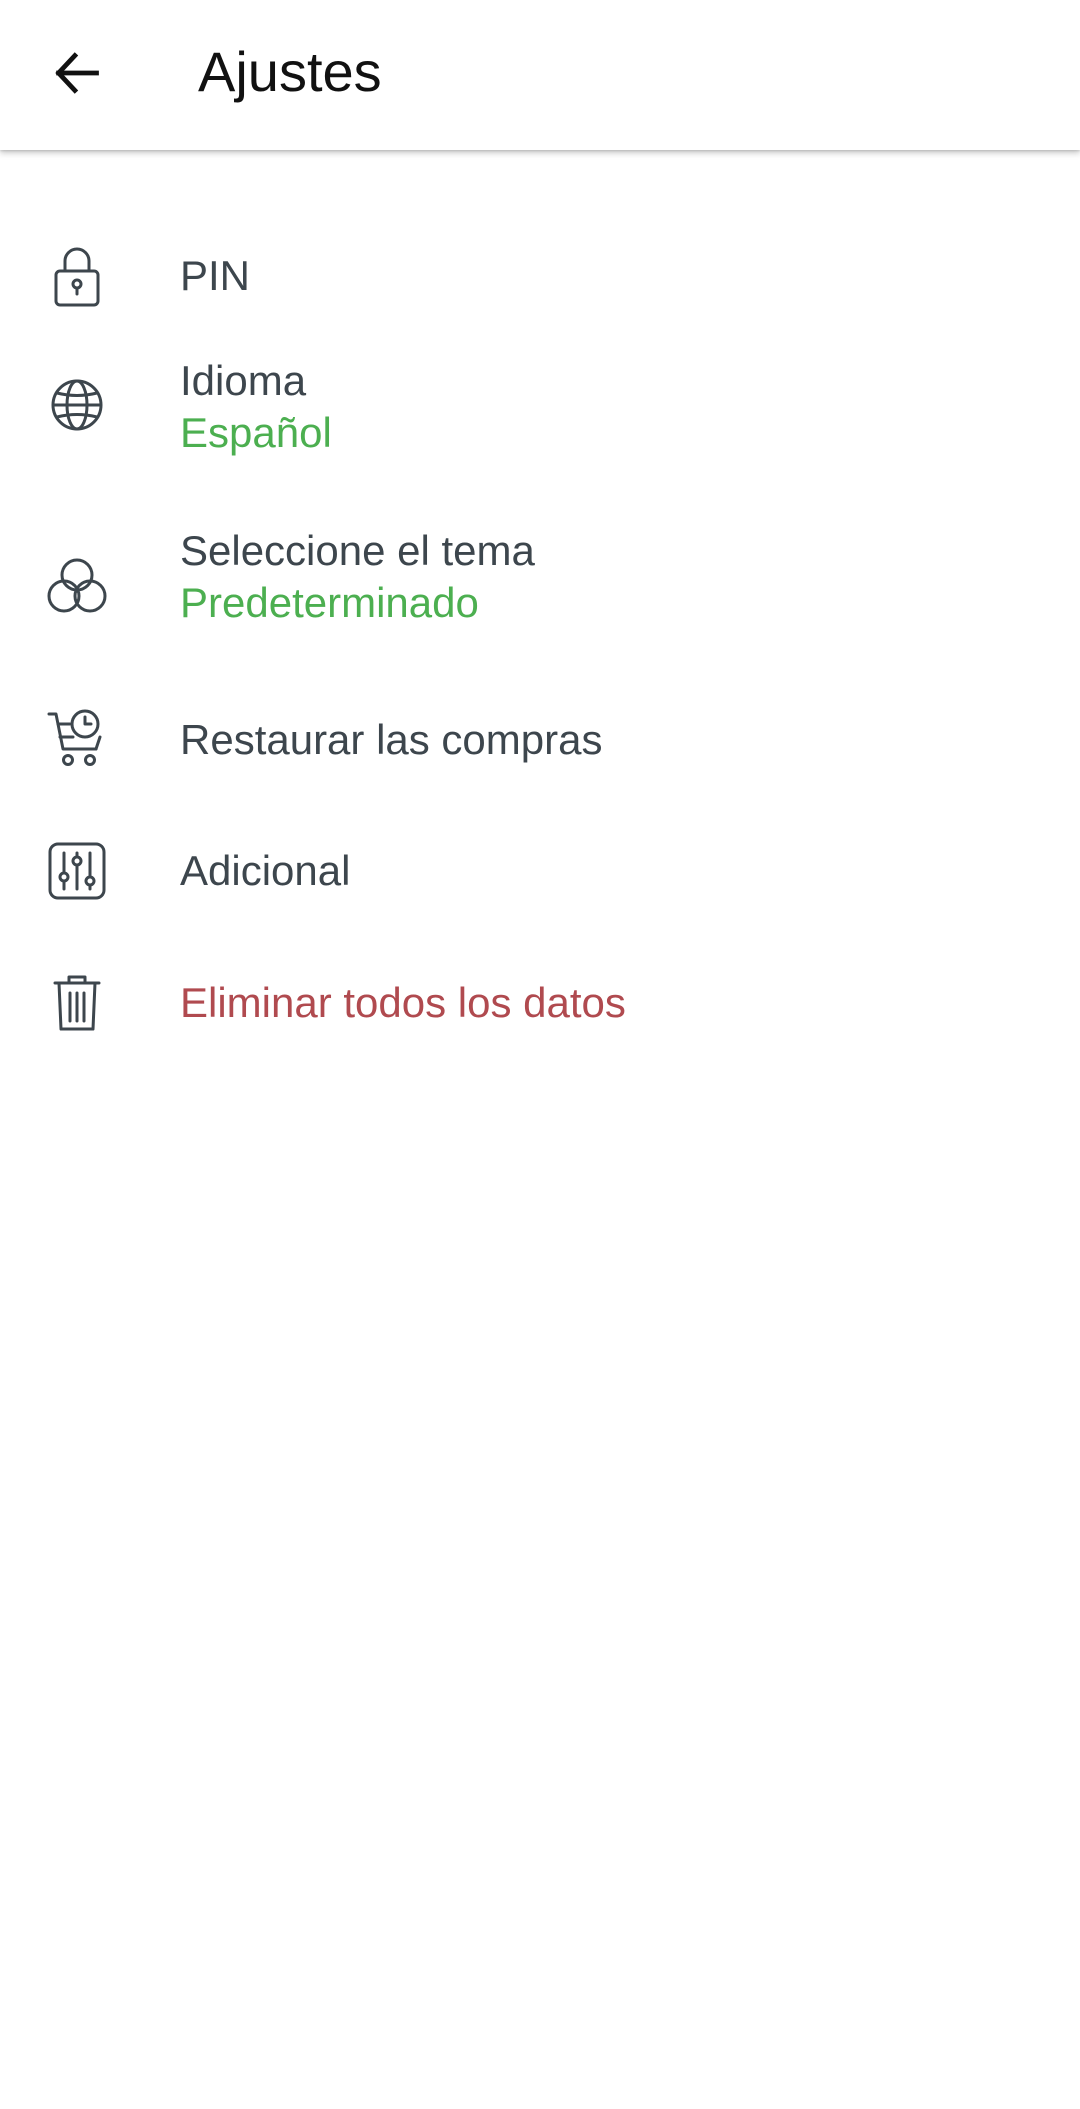 This screenshot has width=1080, height=2109. Describe the element at coordinates (403, 1002) in the screenshot. I see `settings-item-label: Eliminar todos los datos` at that location.